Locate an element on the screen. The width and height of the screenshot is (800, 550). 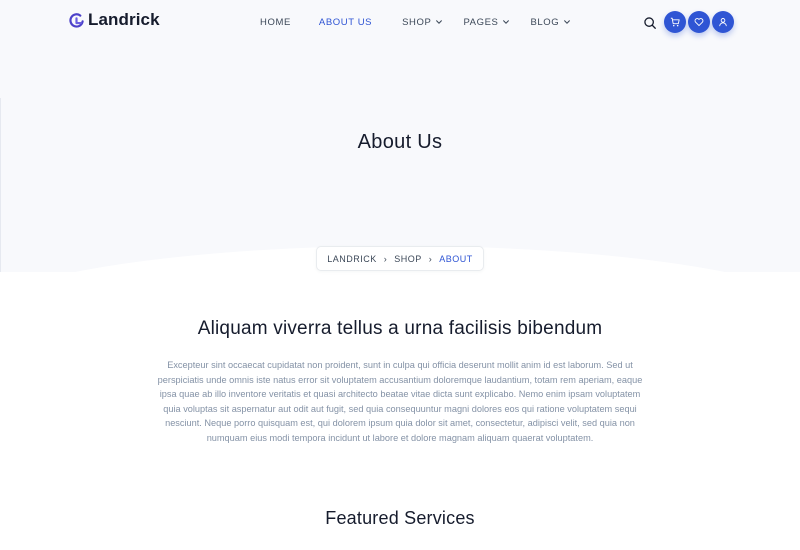
nav-item-label: HOME is located at coordinates (275, 22).